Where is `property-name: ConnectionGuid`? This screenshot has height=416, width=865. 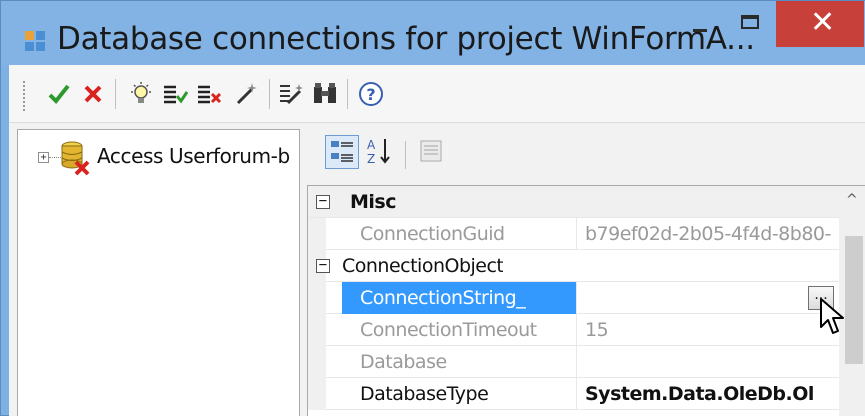 property-name: ConnectionGuid is located at coordinates (432, 234).